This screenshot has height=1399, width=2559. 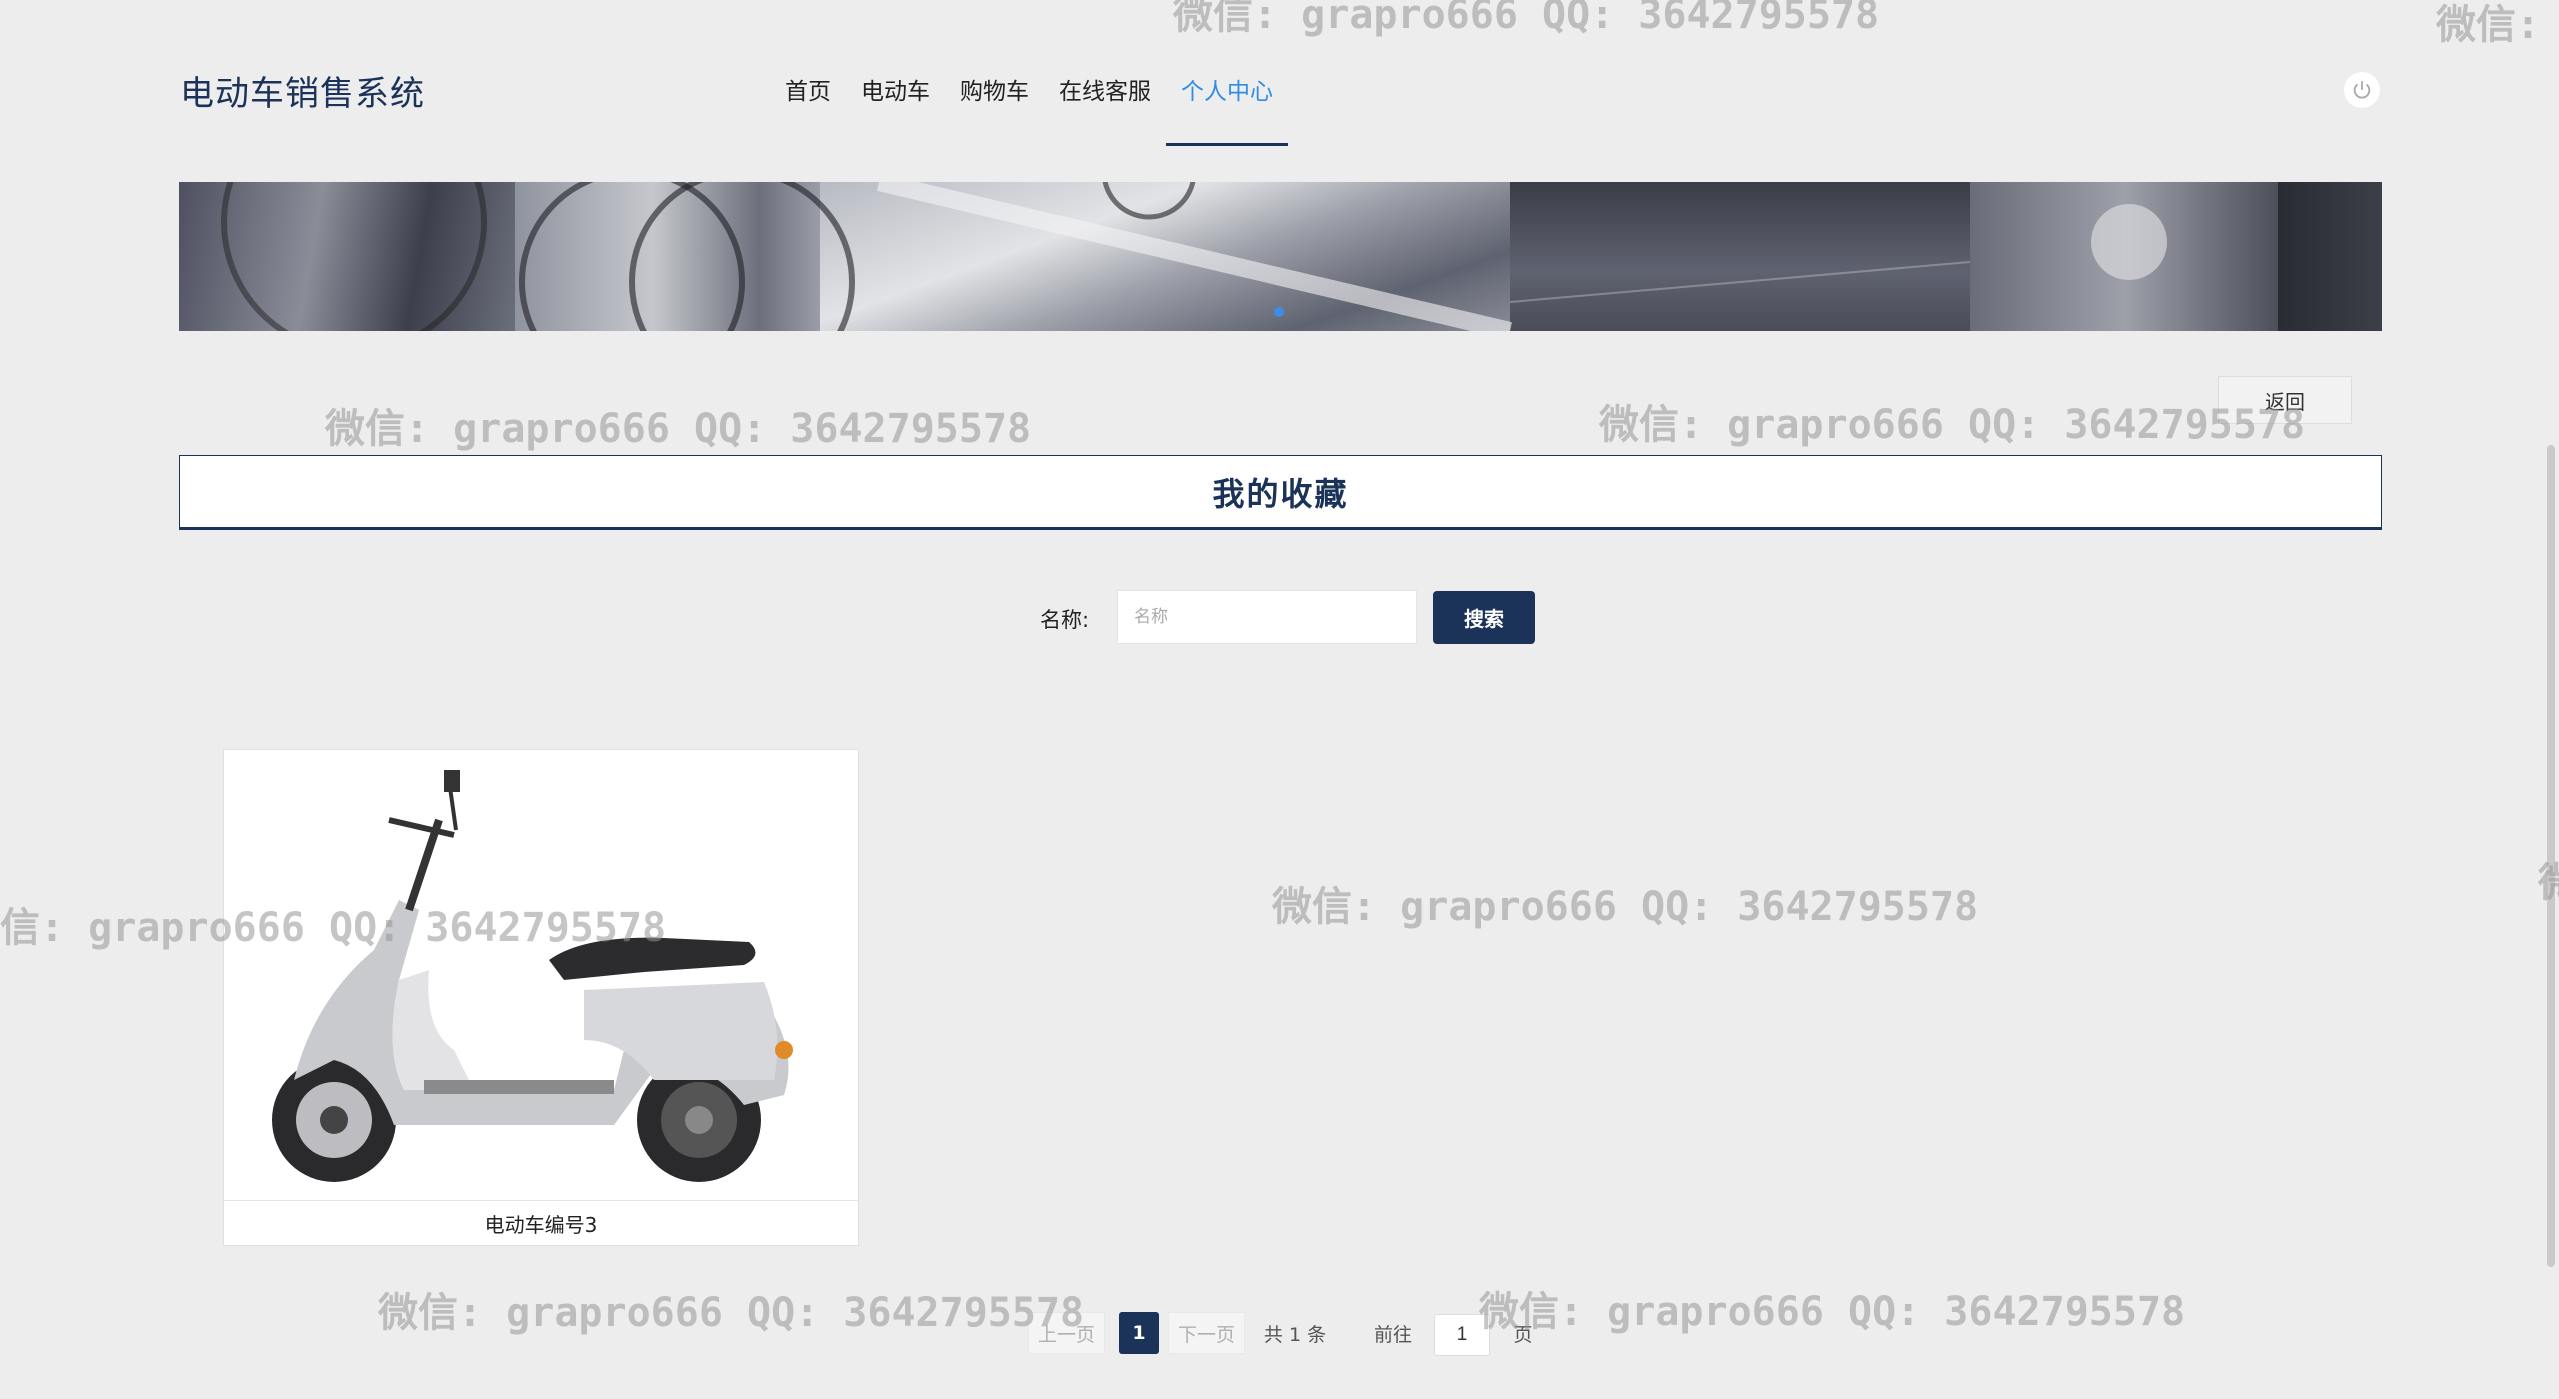 What do you see at coordinates (541, 1223) in the screenshot?
I see `item-caption: 电动车编号3` at bounding box center [541, 1223].